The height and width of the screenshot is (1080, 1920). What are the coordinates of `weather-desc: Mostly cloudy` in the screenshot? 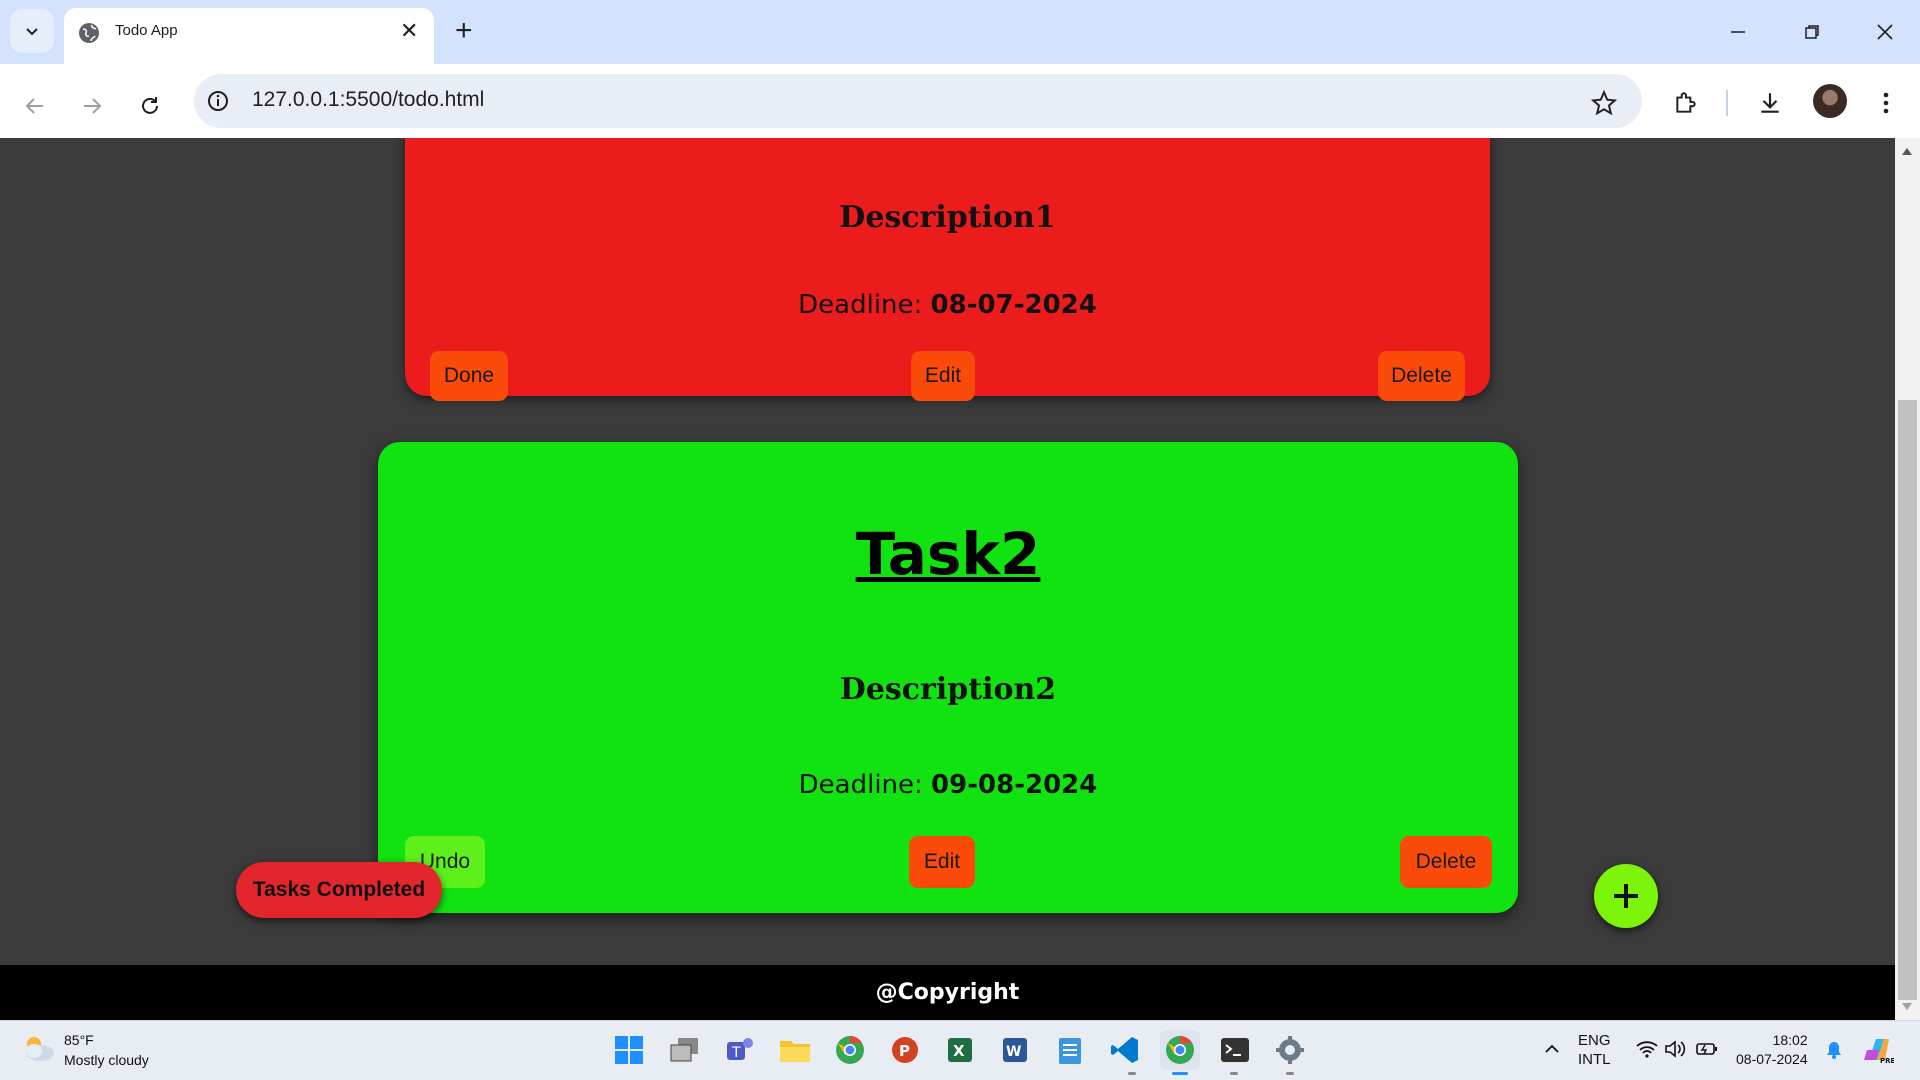 It's located at (106, 1060).